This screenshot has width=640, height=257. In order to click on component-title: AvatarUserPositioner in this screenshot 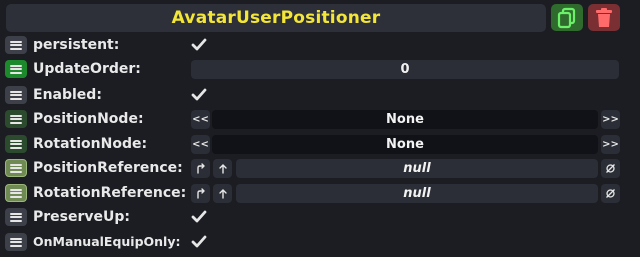, I will do `click(276, 18)`.